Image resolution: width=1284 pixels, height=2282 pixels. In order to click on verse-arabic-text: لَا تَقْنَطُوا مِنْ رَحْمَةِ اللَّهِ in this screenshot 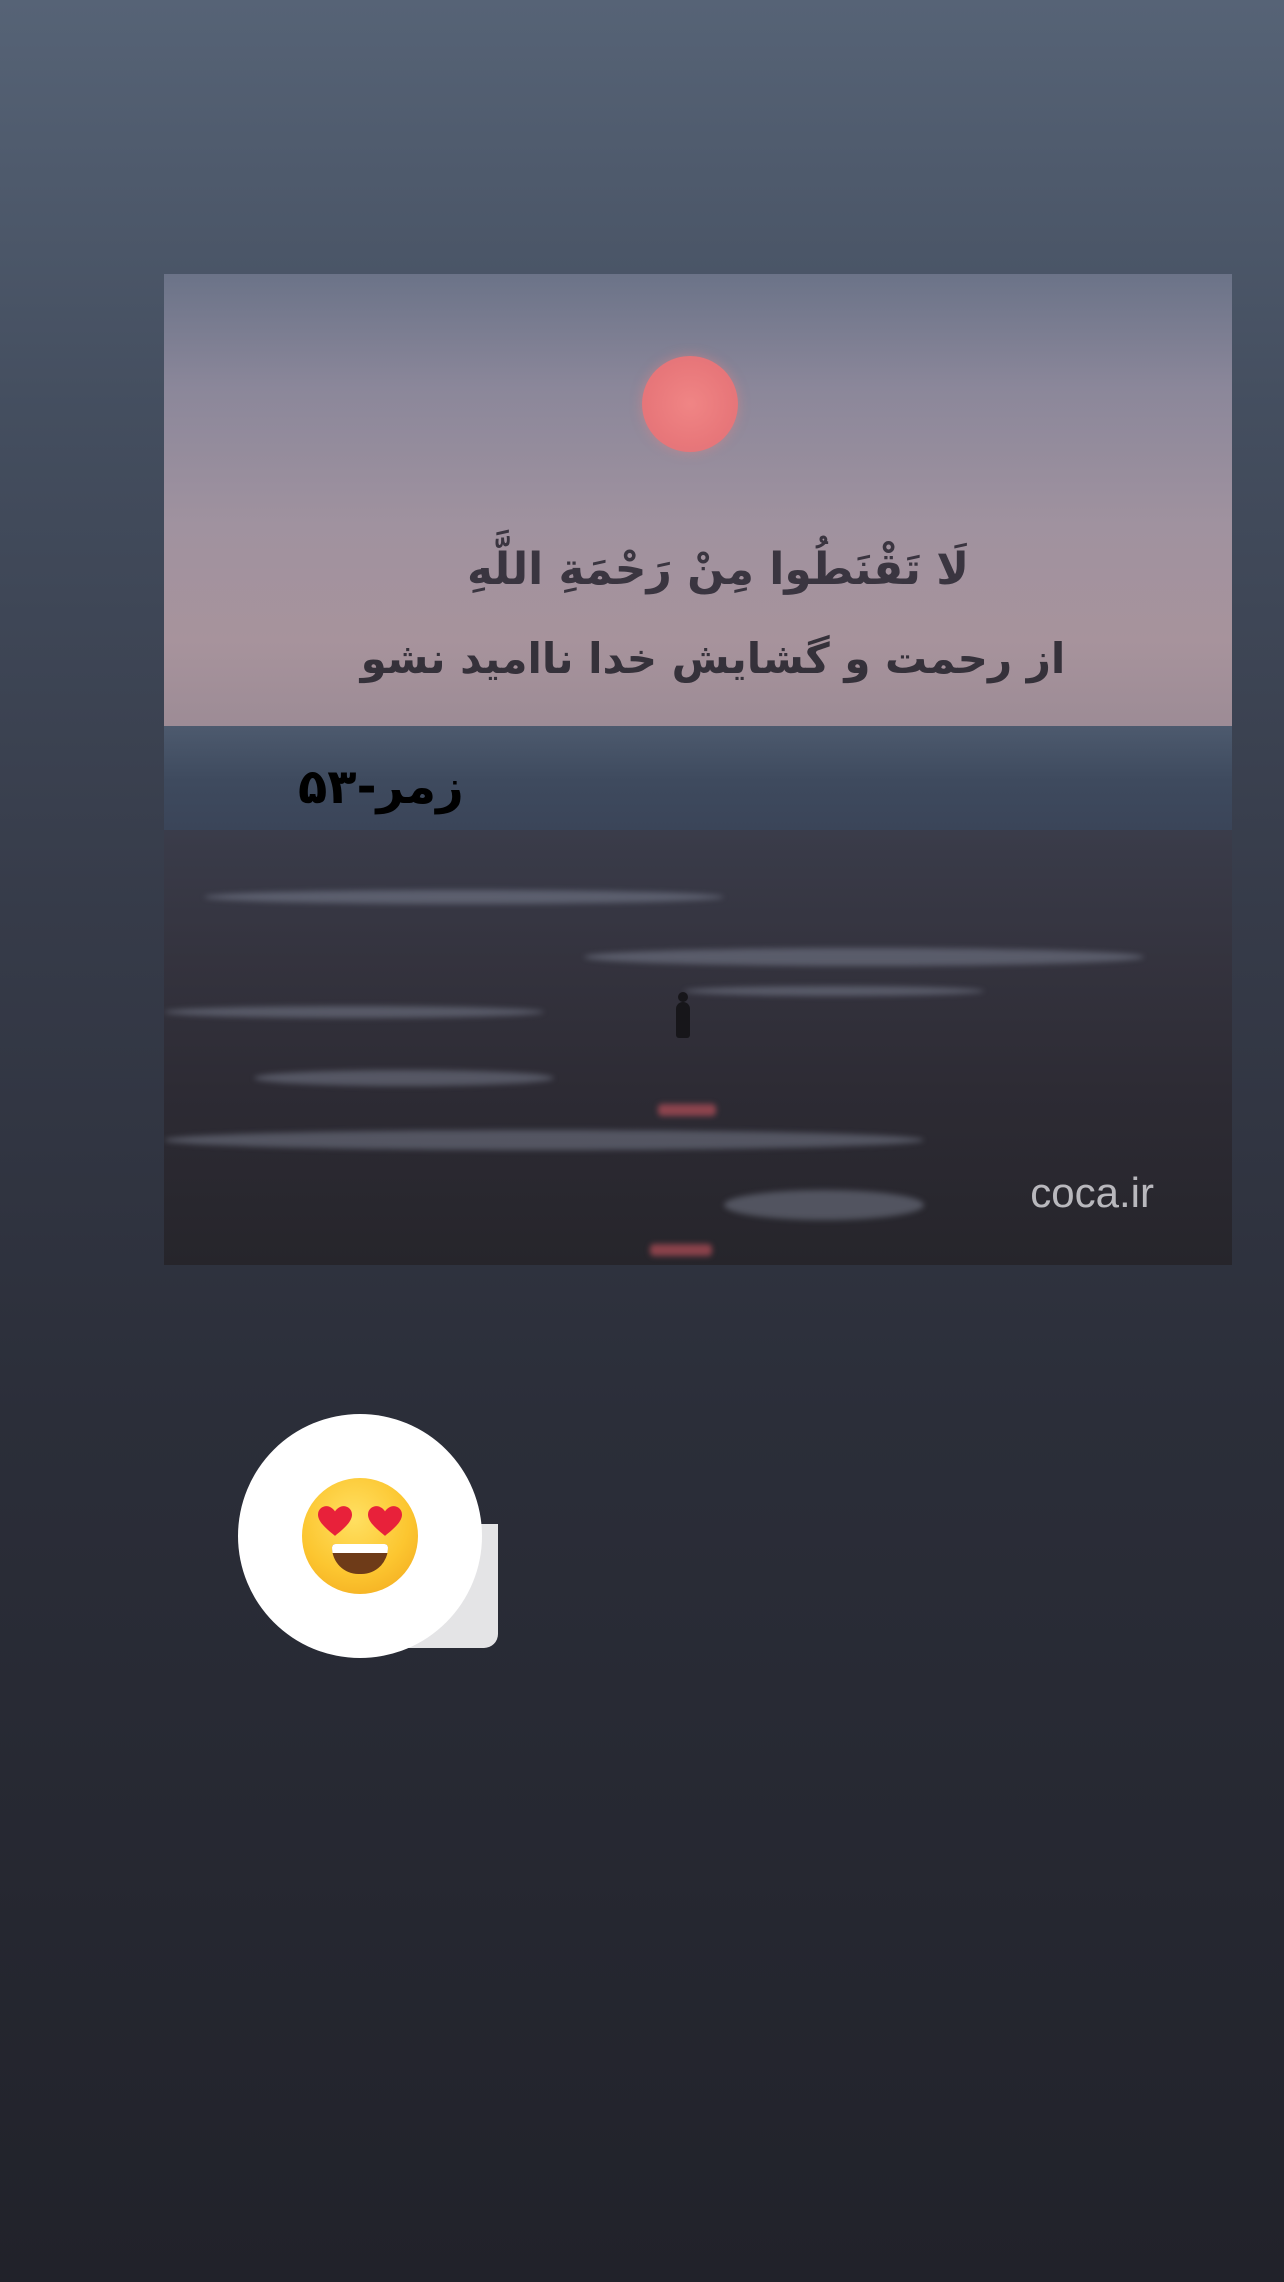, I will do `click(718, 569)`.